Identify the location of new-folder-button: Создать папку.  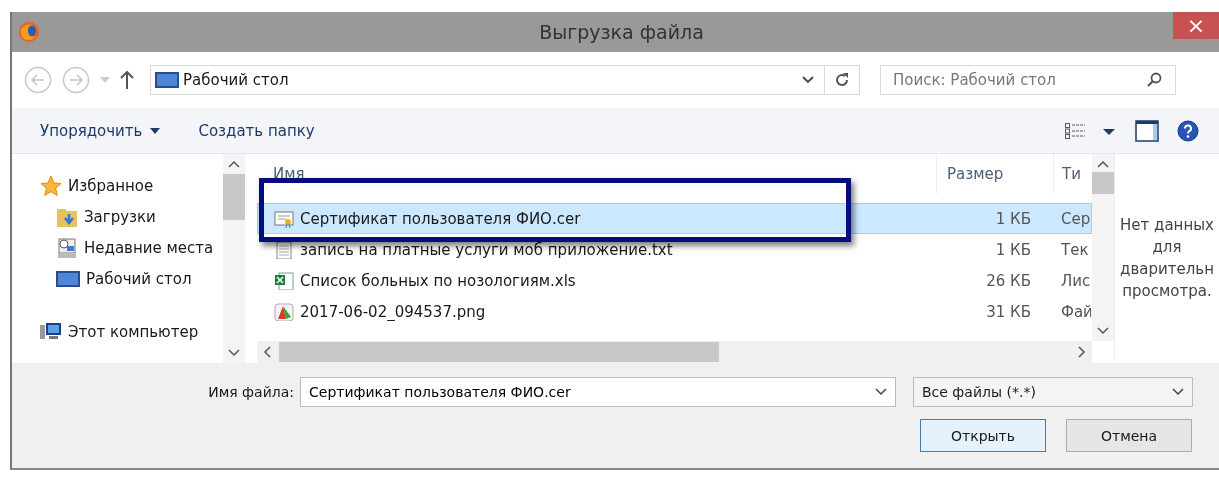
(256, 130).